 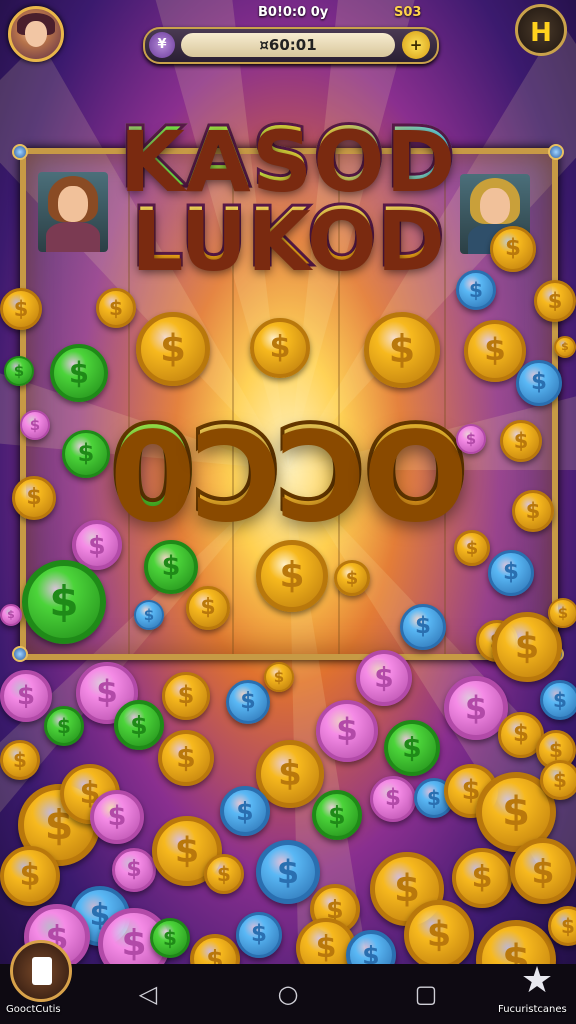 What do you see at coordinates (537, 981) in the screenshot?
I see `star-icon: ★` at bounding box center [537, 981].